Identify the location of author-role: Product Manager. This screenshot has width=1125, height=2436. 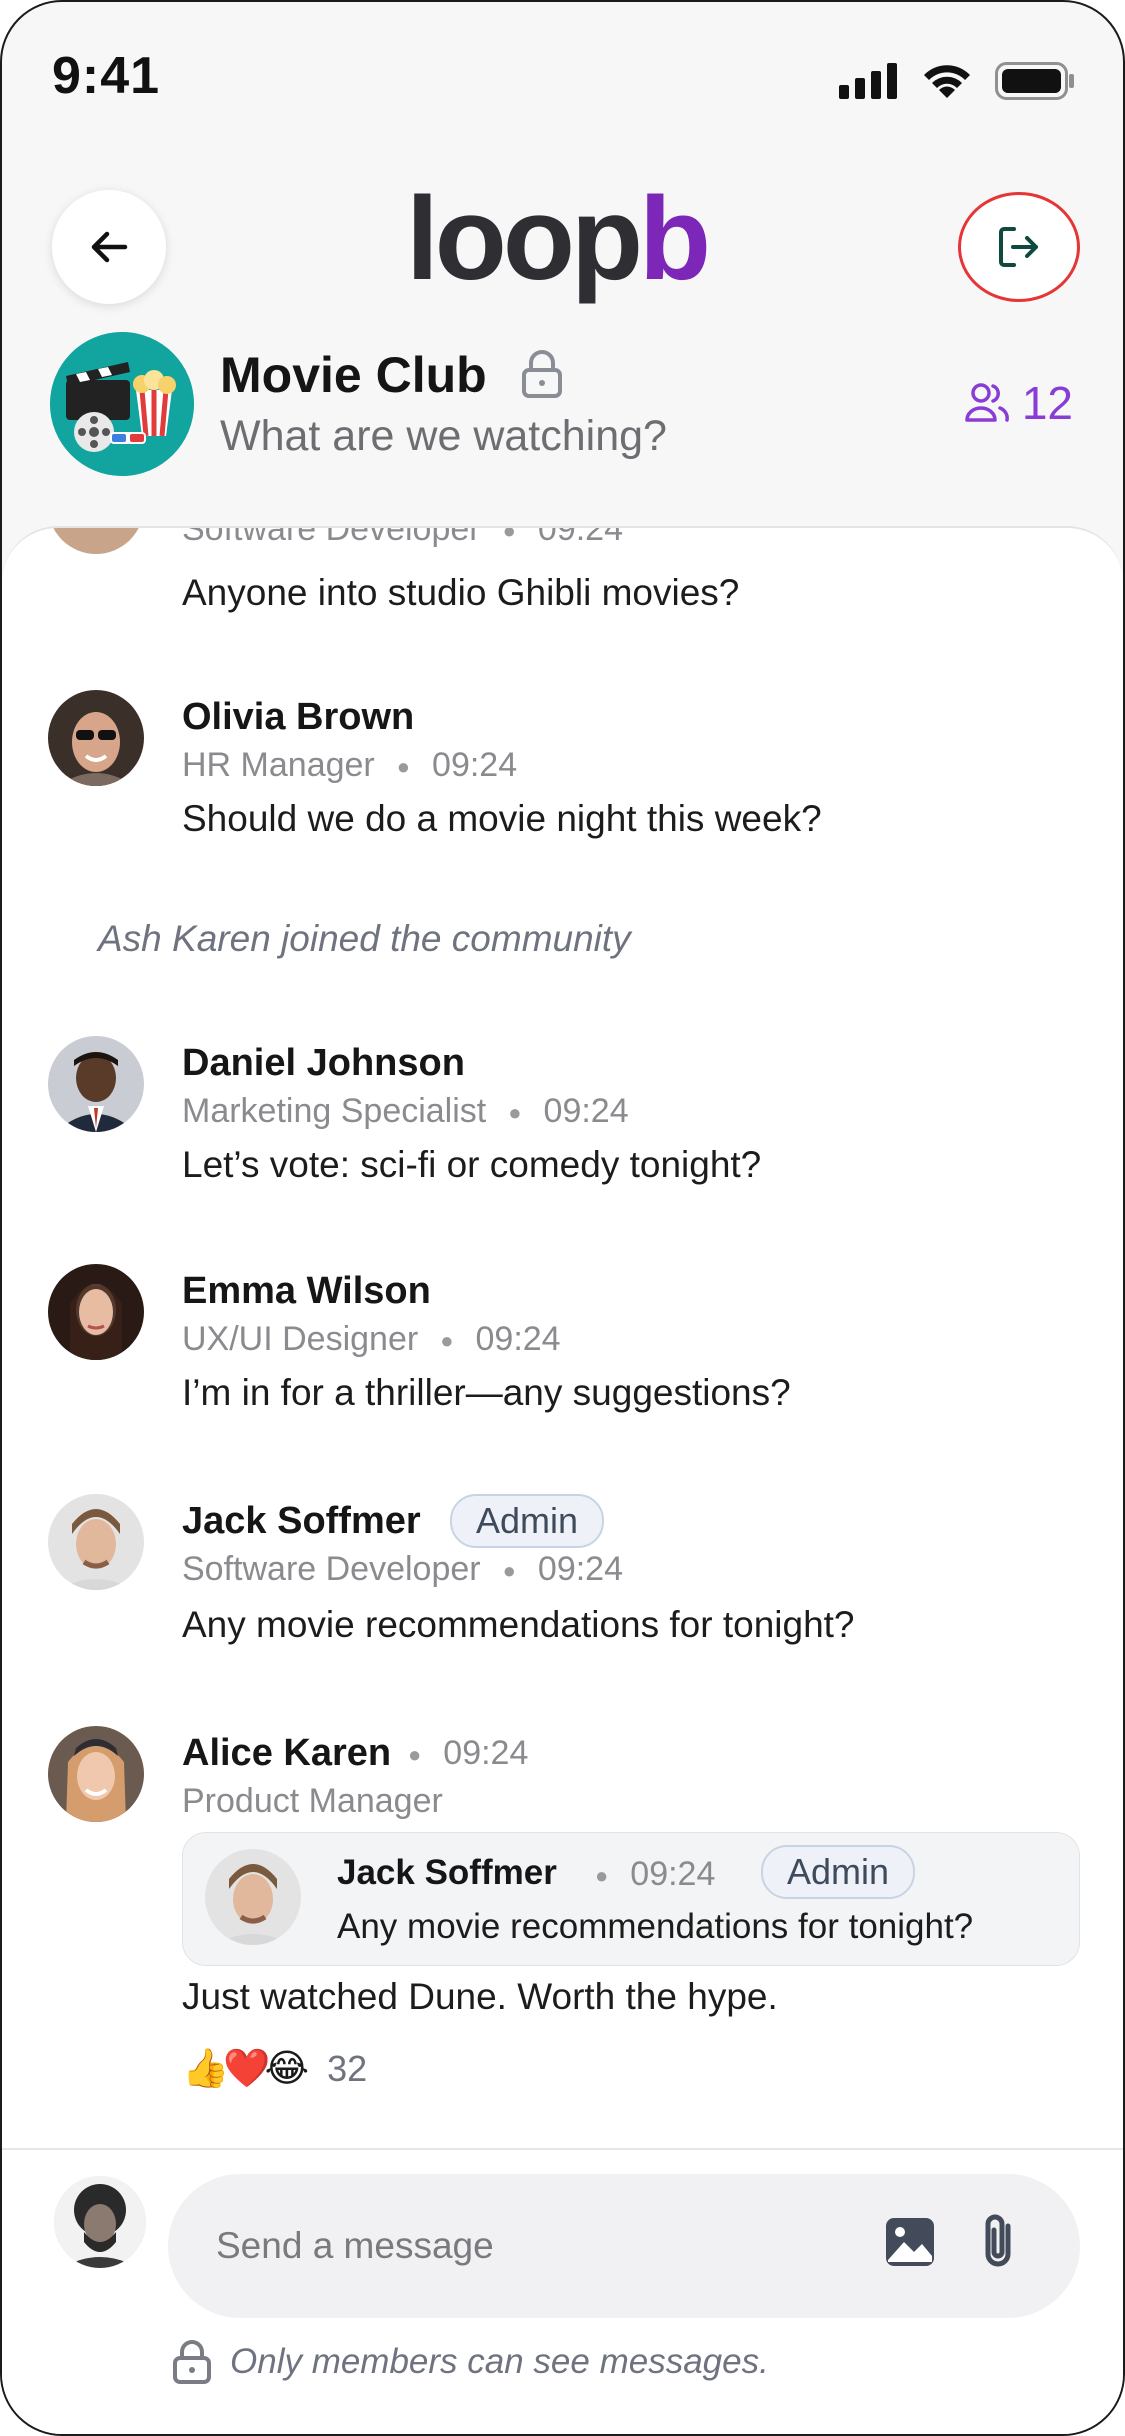
(312, 1801).